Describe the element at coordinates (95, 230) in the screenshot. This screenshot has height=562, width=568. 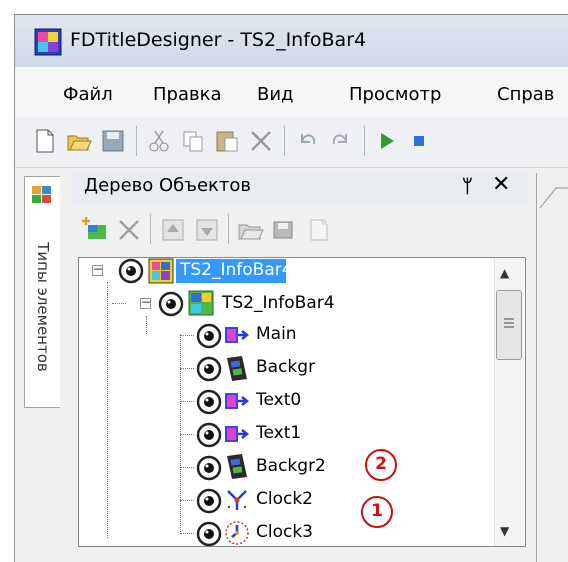
I see `add-object-icon` at that location.